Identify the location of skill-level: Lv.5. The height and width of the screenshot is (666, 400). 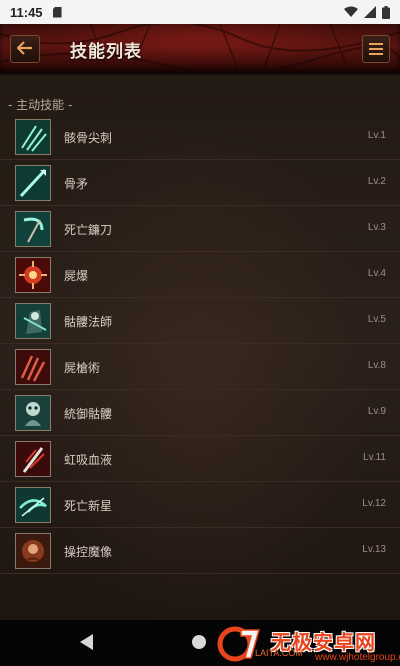
(376, 319).